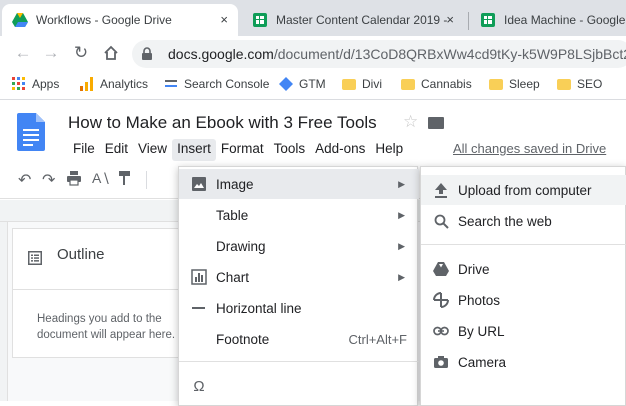  I want to click on vertical-ruler, so click(4, 311).